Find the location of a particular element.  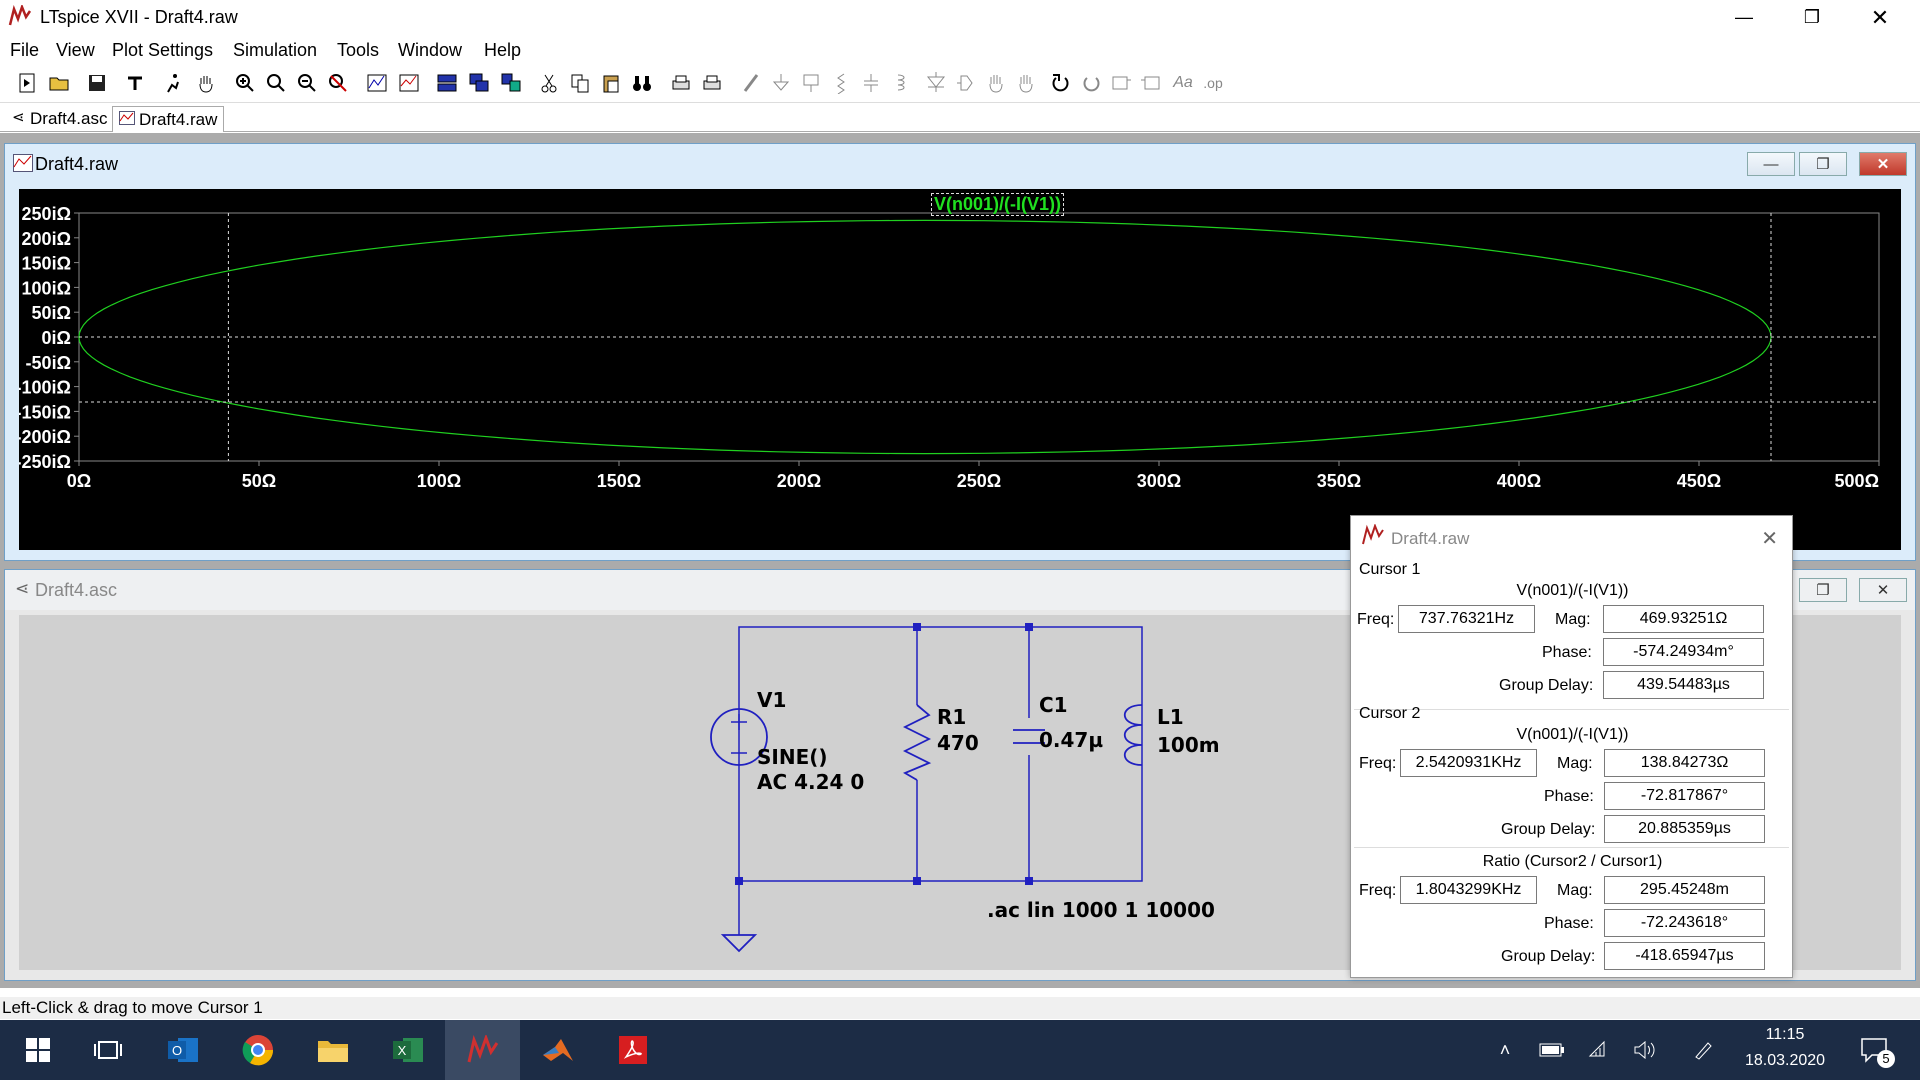

menu-tools: Tools is located at coordinates (358, 50).